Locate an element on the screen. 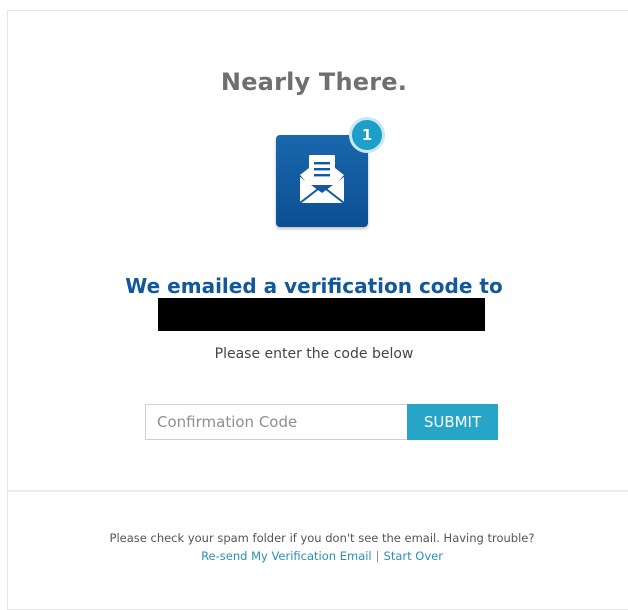 The height and width of the screenshot is (610, 628). resend-verification-email-link: Re-send My Verification Email is located at coordinates (286, 556).